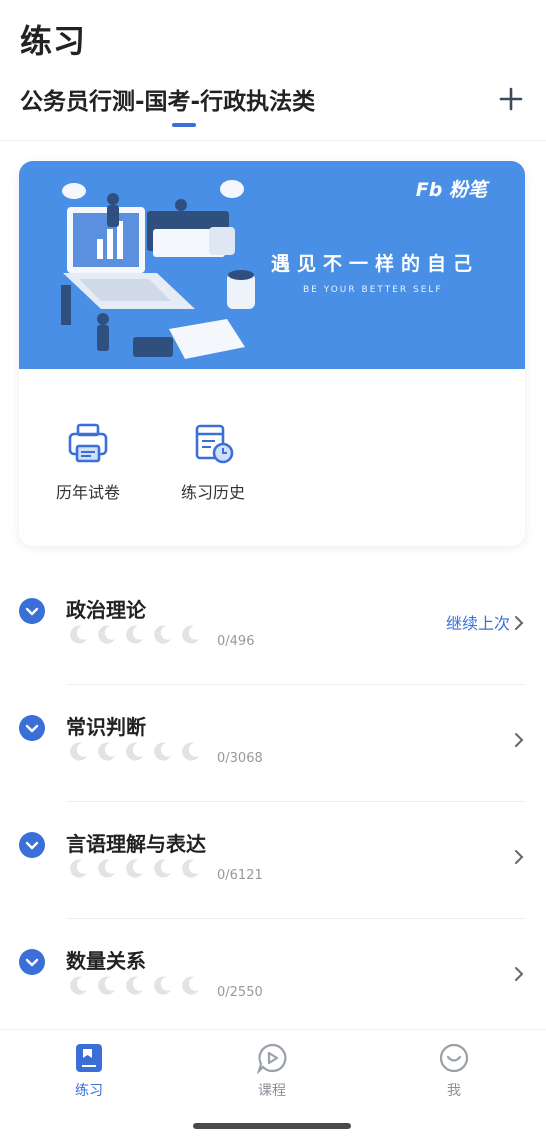  What do you see at coordinates (478, 622) in the screenshot?
I see `continue-link: 继续上次` at bounding box center [478, 622].